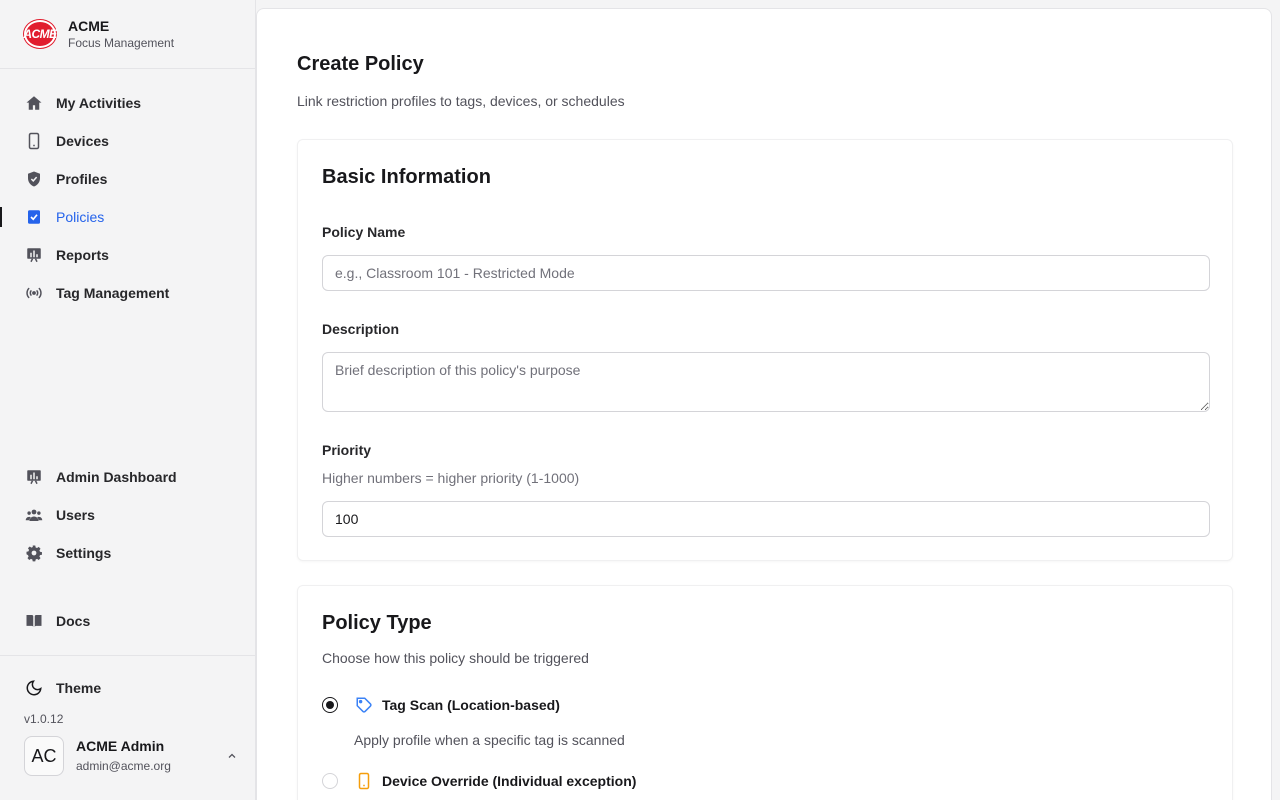 Image resolution: width=1280 pixels, height=800 pixels. What do you see at coordinates (128, 179) in the screenshot?
I see `sidebar-item-profiles: Profiles` at bounding box center [128, 179].